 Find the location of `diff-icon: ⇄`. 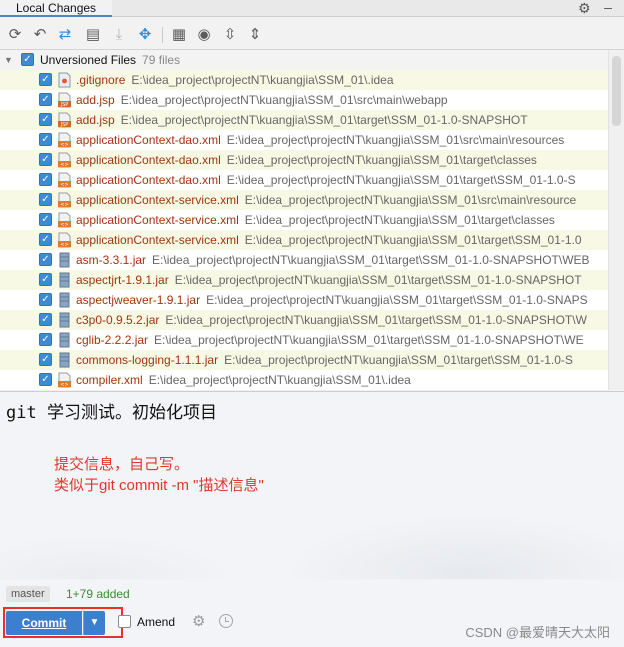

diff-icon: ⇄ is located at coordinates (65, 35).